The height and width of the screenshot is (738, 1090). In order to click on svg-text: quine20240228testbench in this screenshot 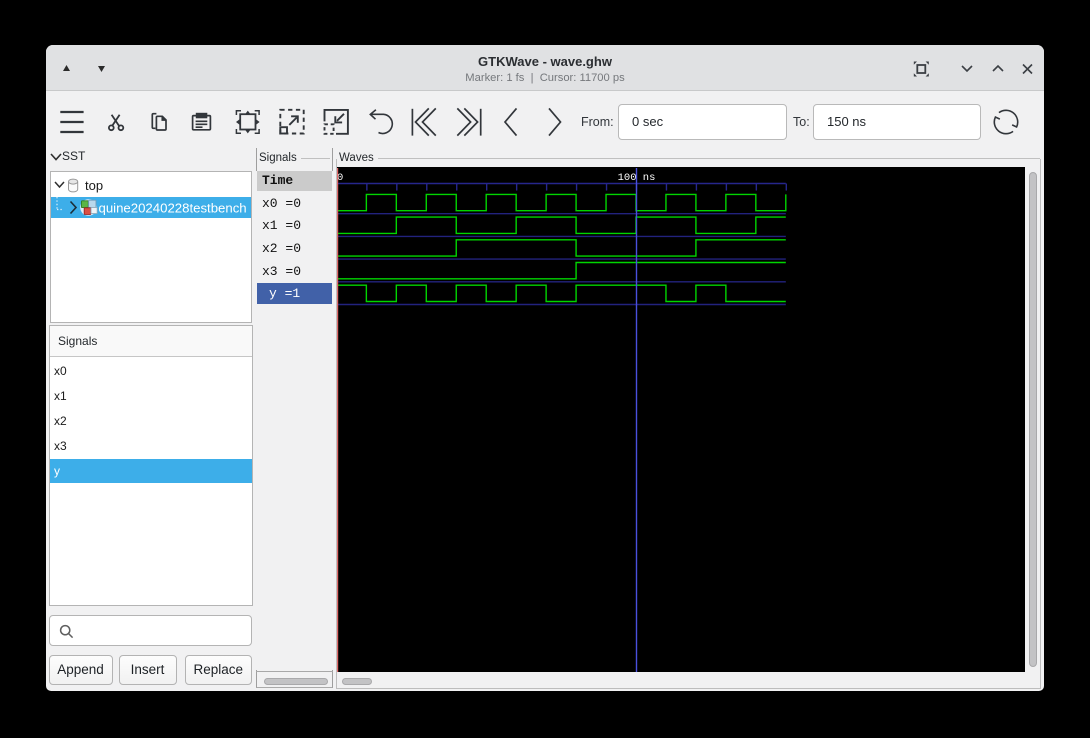, I will do `click(173, 208)`.